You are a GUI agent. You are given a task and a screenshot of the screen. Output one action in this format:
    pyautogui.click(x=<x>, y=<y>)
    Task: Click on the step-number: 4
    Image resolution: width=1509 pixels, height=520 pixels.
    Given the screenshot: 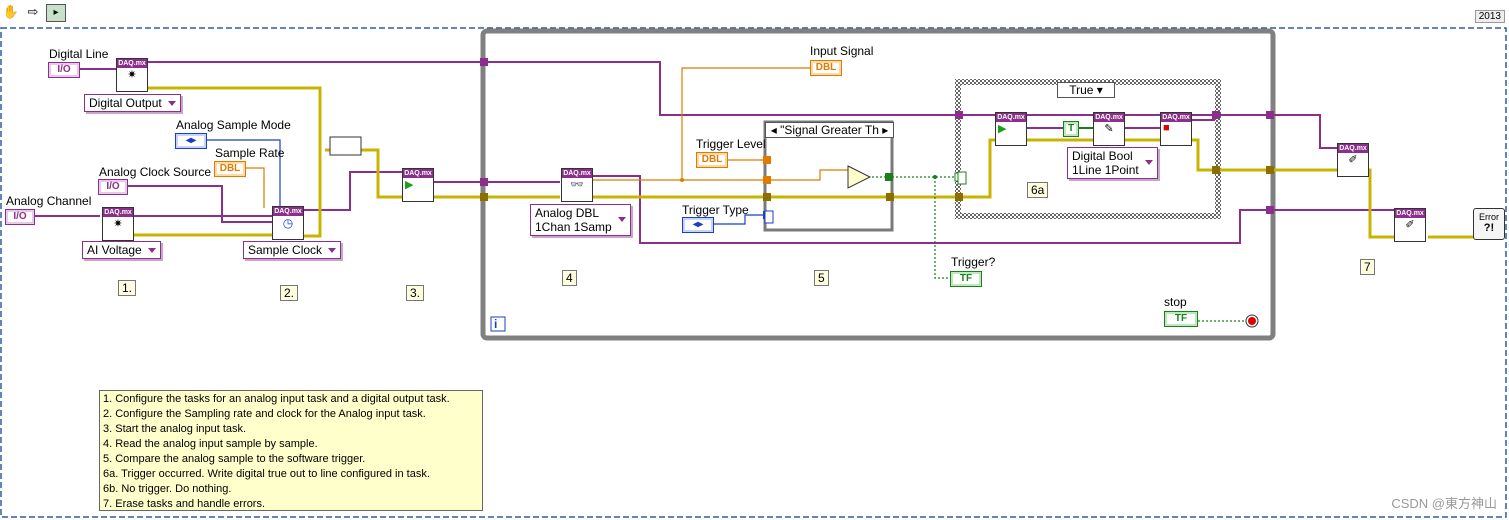 What is the action you would take?
    pyautogui.click(x=569, y=278)
    